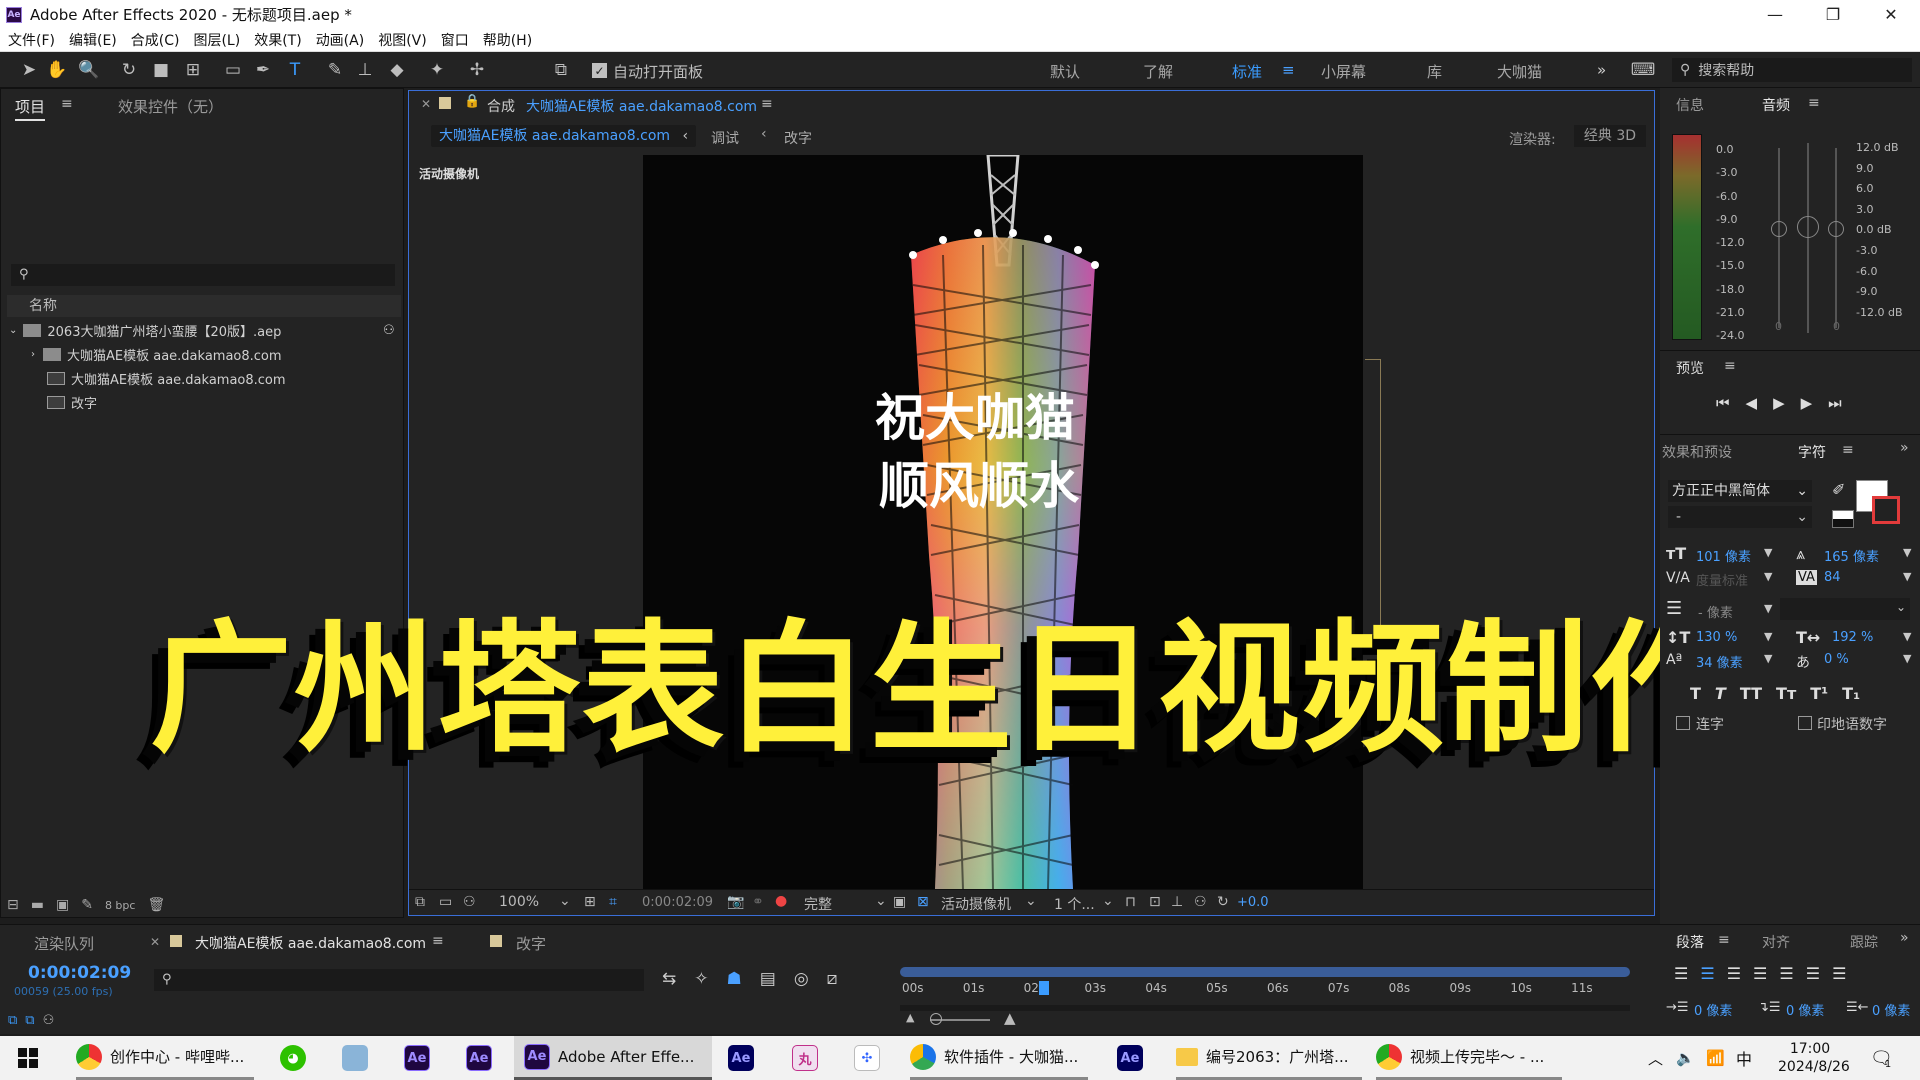 The width and height of the screenshot is (1920, 1080). I want to click on taskbar-item-ae-2: Ae, so click(483, 1058).